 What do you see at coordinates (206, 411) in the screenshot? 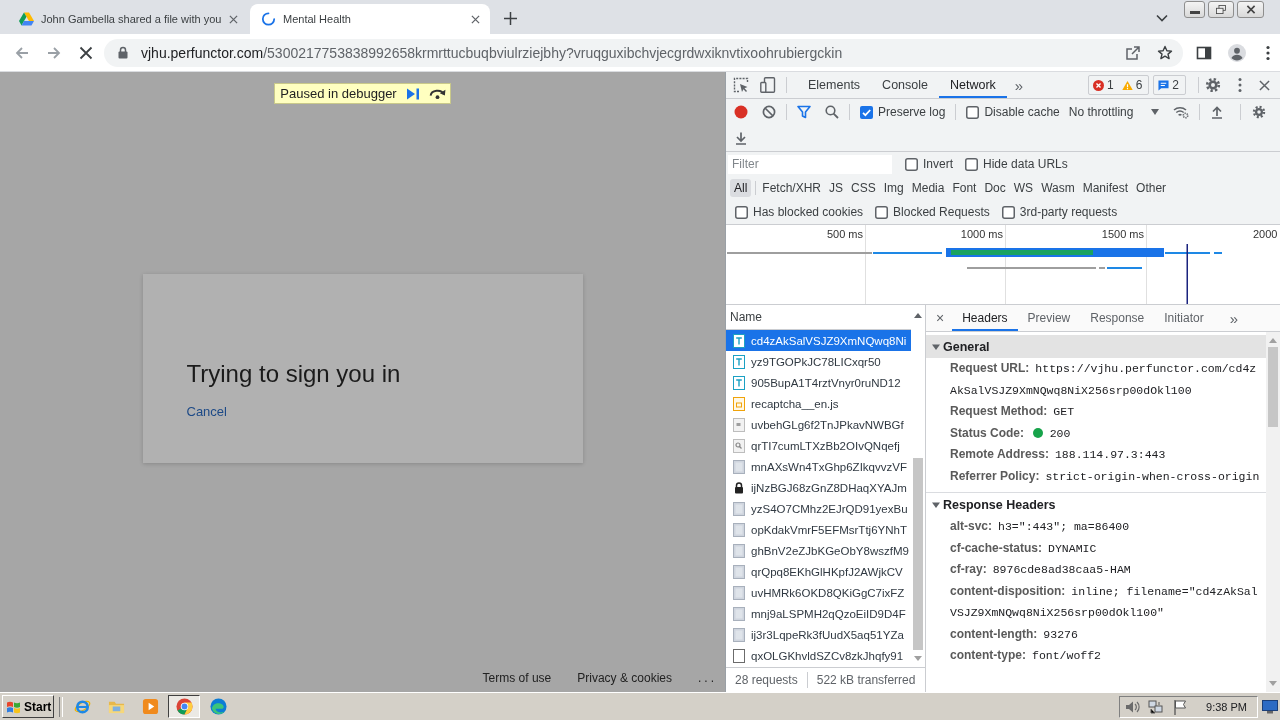
I see `cancel-link: Cancel` at bounding box center [206, 411].